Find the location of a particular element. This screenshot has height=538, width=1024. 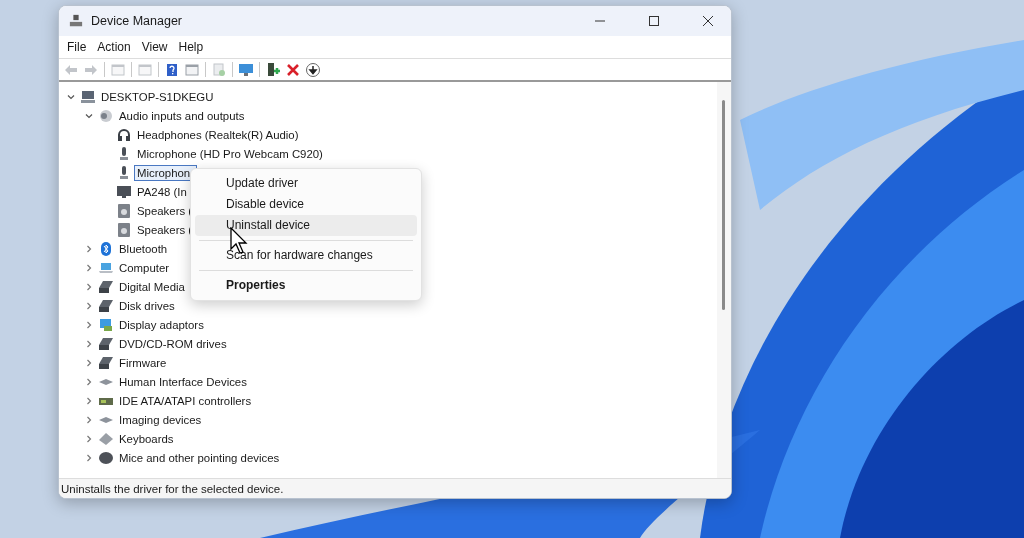

menu-item: Update driver is located at coordinates (306, 183).